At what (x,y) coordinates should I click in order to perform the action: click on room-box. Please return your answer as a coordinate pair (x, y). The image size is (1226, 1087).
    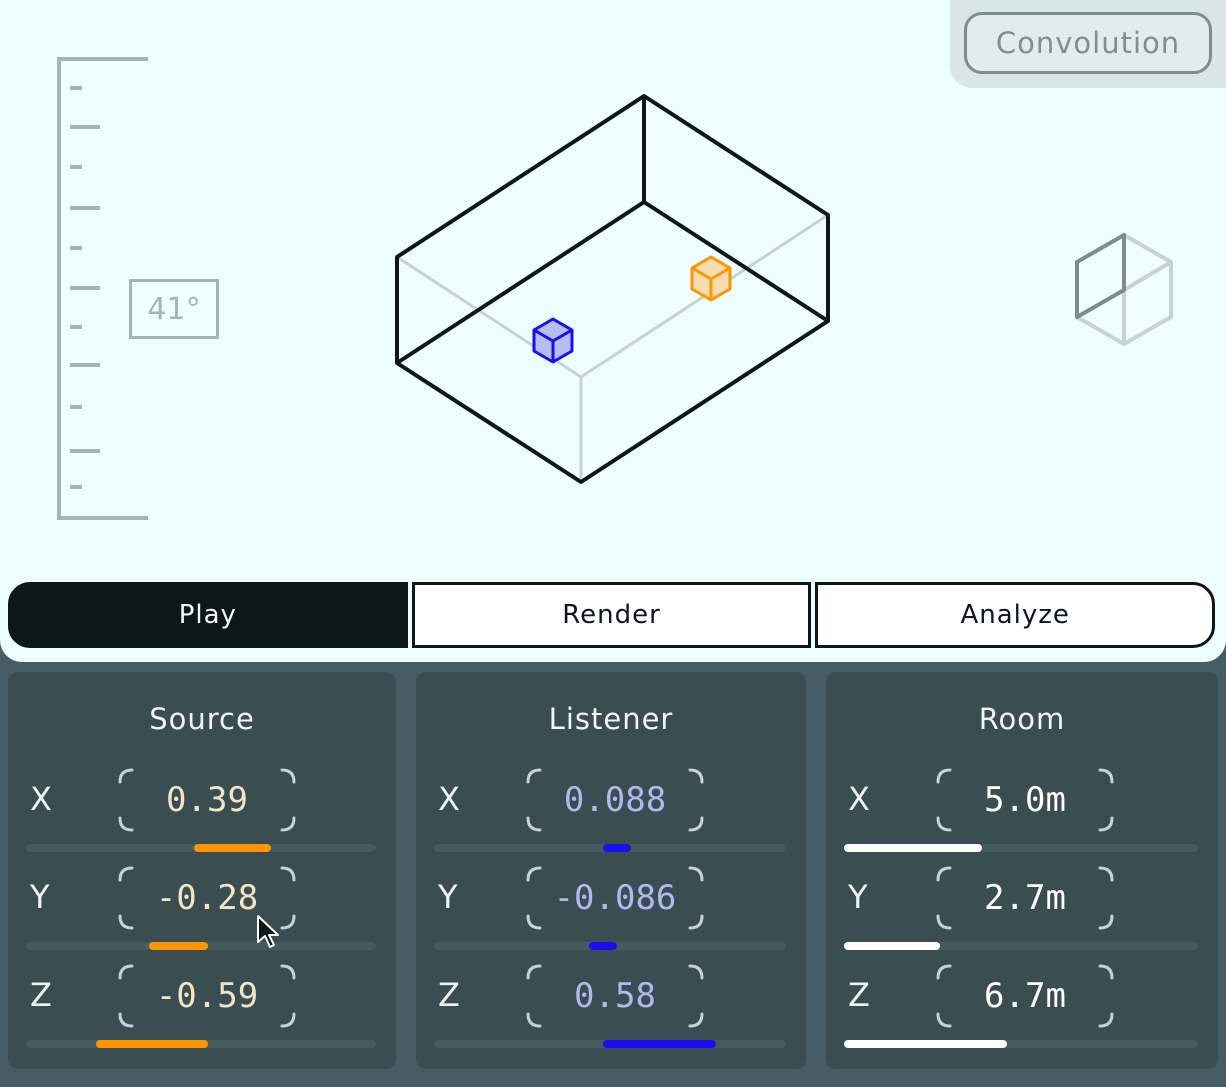
    Looking at the image, I should click on (612, 289).